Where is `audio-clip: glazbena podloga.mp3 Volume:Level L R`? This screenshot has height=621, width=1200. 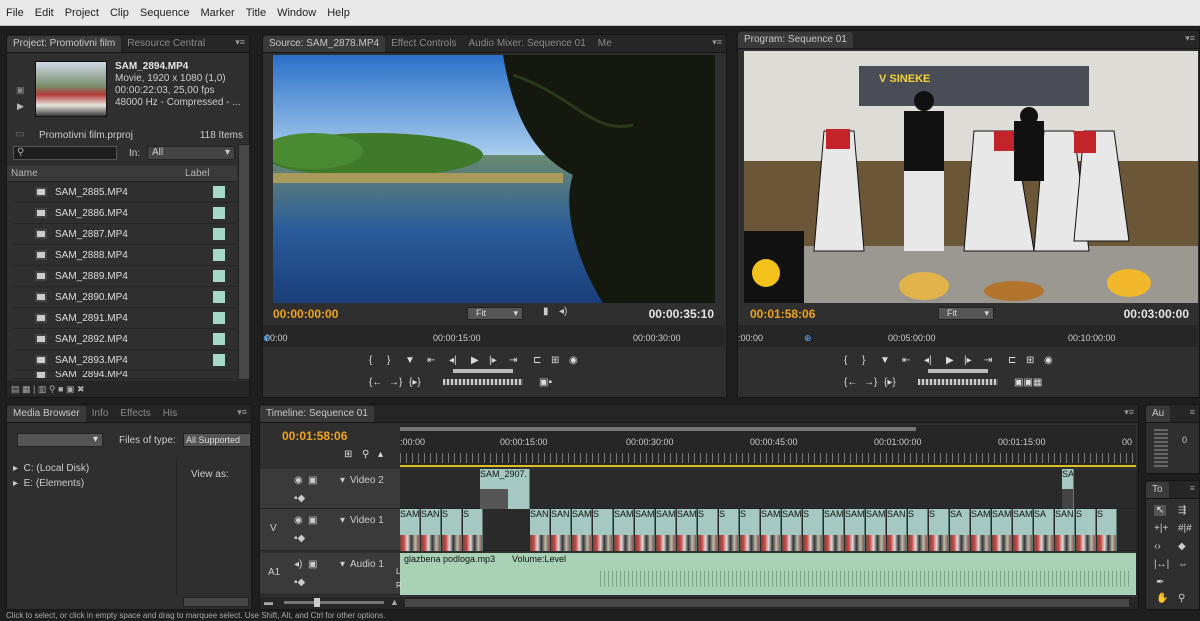 audio-clip: glazbena podloga.mp3 Volume:Level L R is located at coordinates (766, 574).